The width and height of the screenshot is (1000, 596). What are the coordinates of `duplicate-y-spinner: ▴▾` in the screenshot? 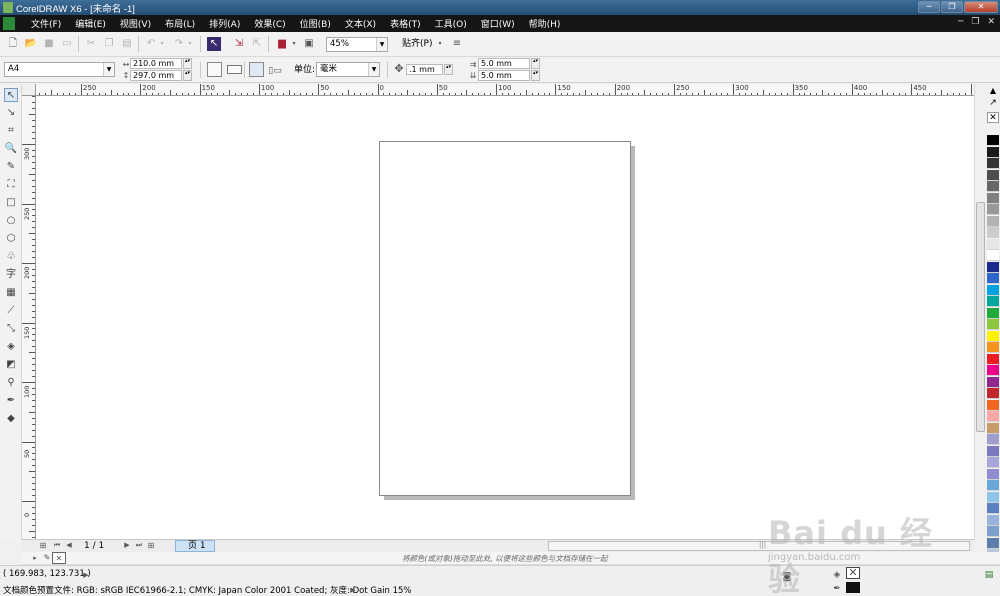 It's located at (535, 75).